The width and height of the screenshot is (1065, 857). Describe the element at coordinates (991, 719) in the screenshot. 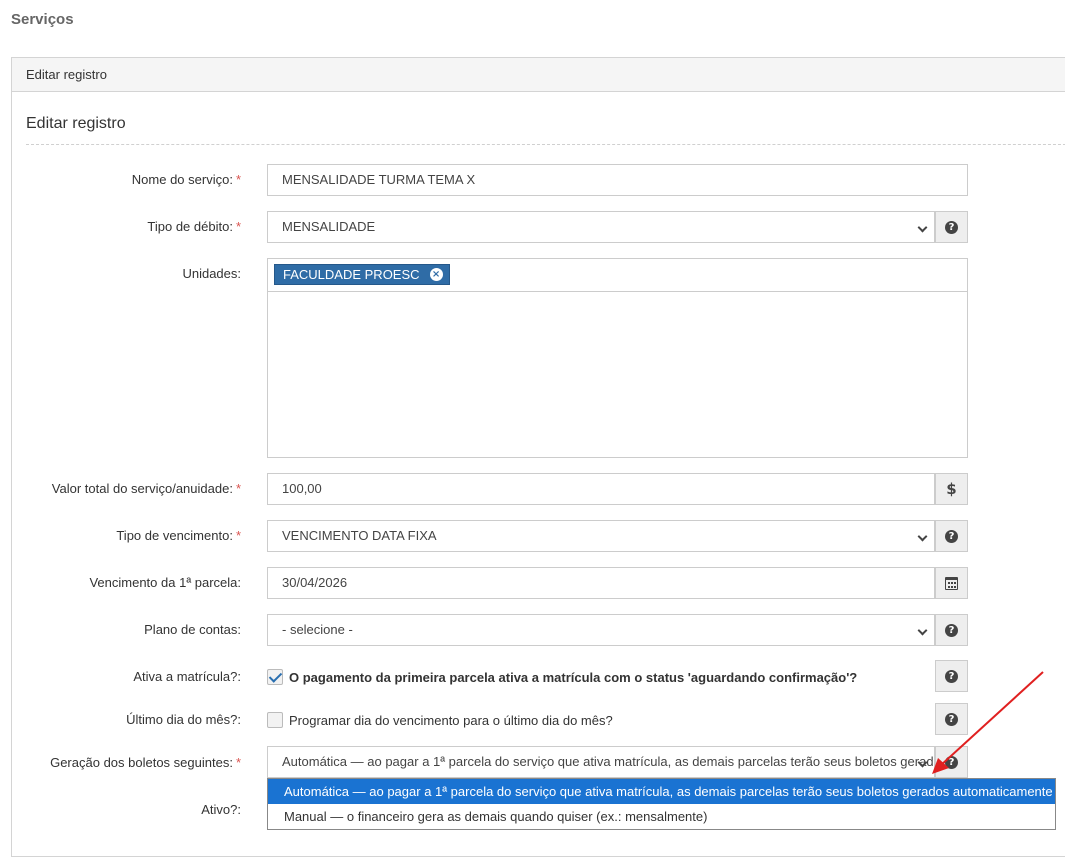

I see `annotation-arrow-line` at that location.